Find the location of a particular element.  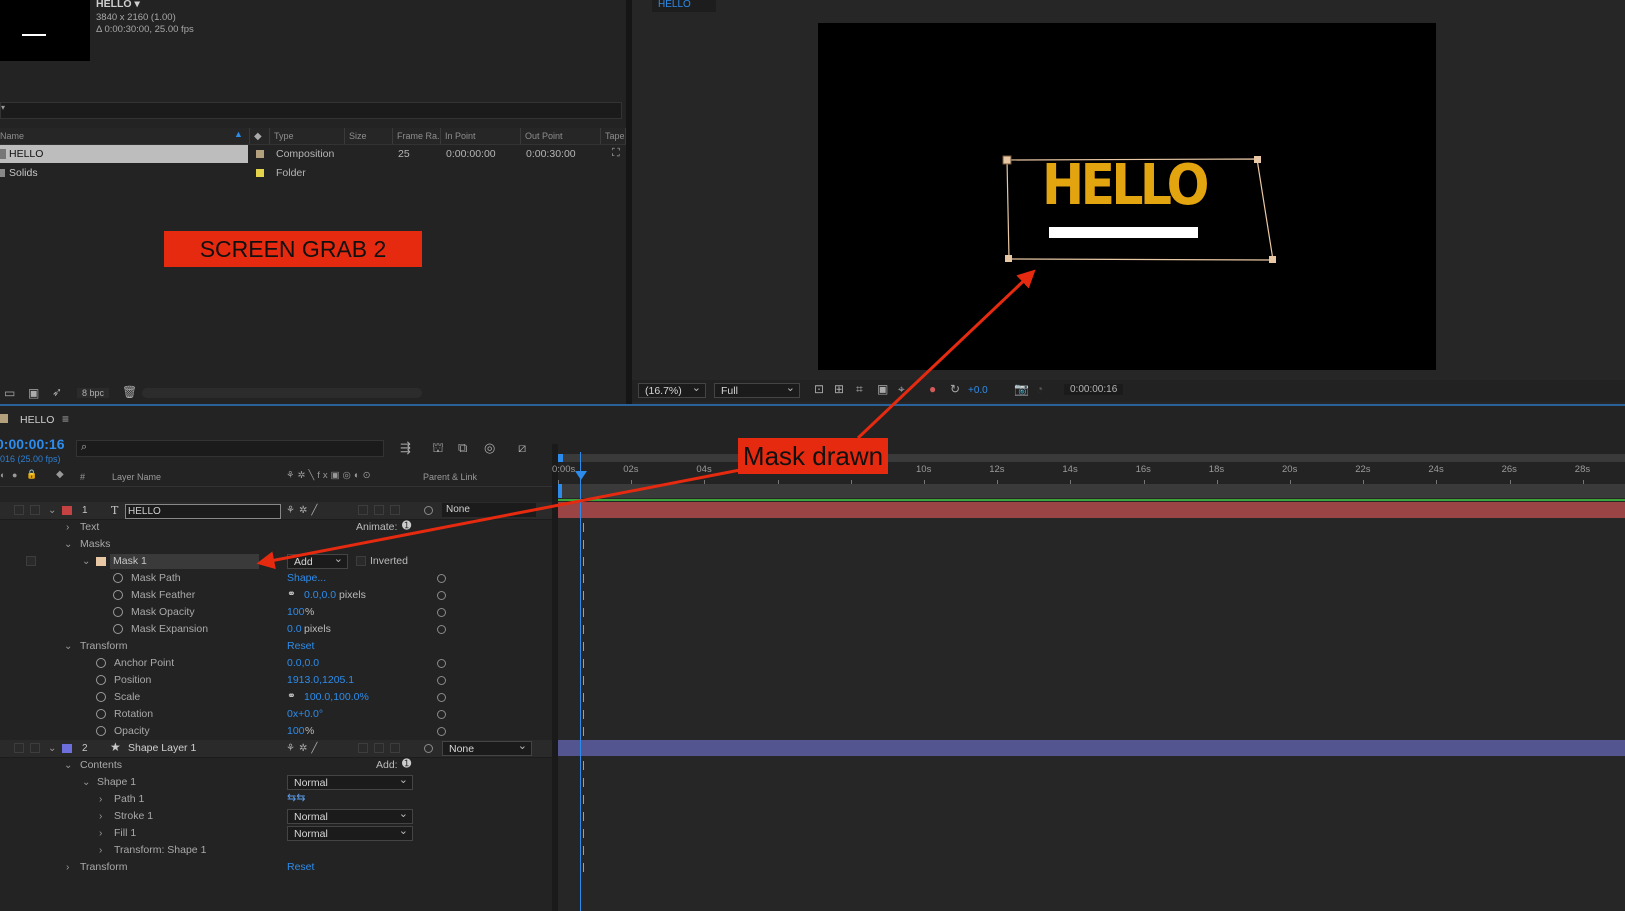

path-direction-icons: ⇆⇆ is located at coordinates (296, 798).